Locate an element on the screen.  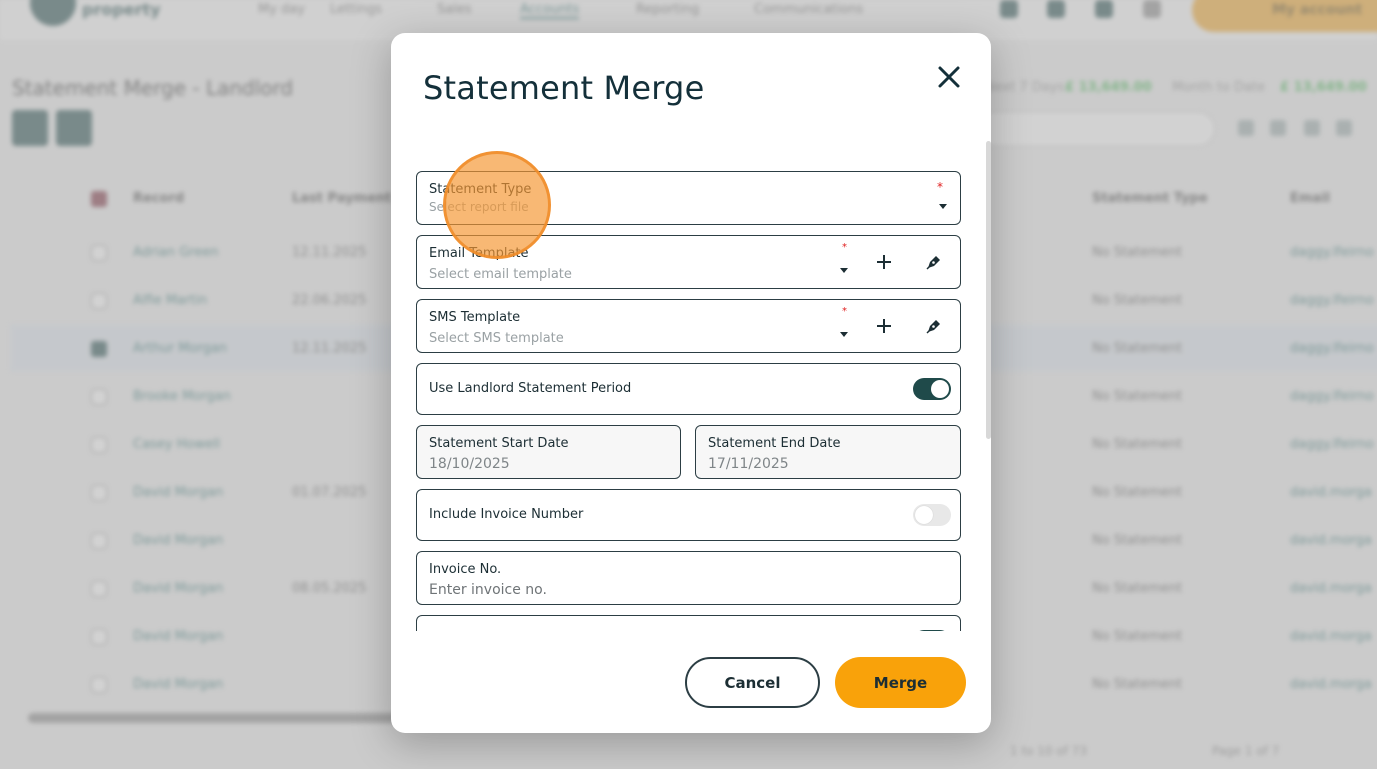
close-icon is located at coordinates (949, 77).